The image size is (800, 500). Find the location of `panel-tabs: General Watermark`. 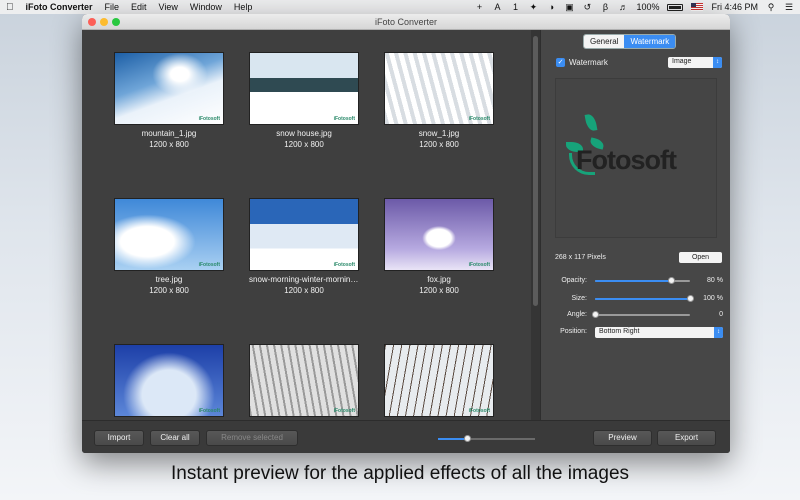

panel-tabs: General Watermark is located at coordinates (630, 41).